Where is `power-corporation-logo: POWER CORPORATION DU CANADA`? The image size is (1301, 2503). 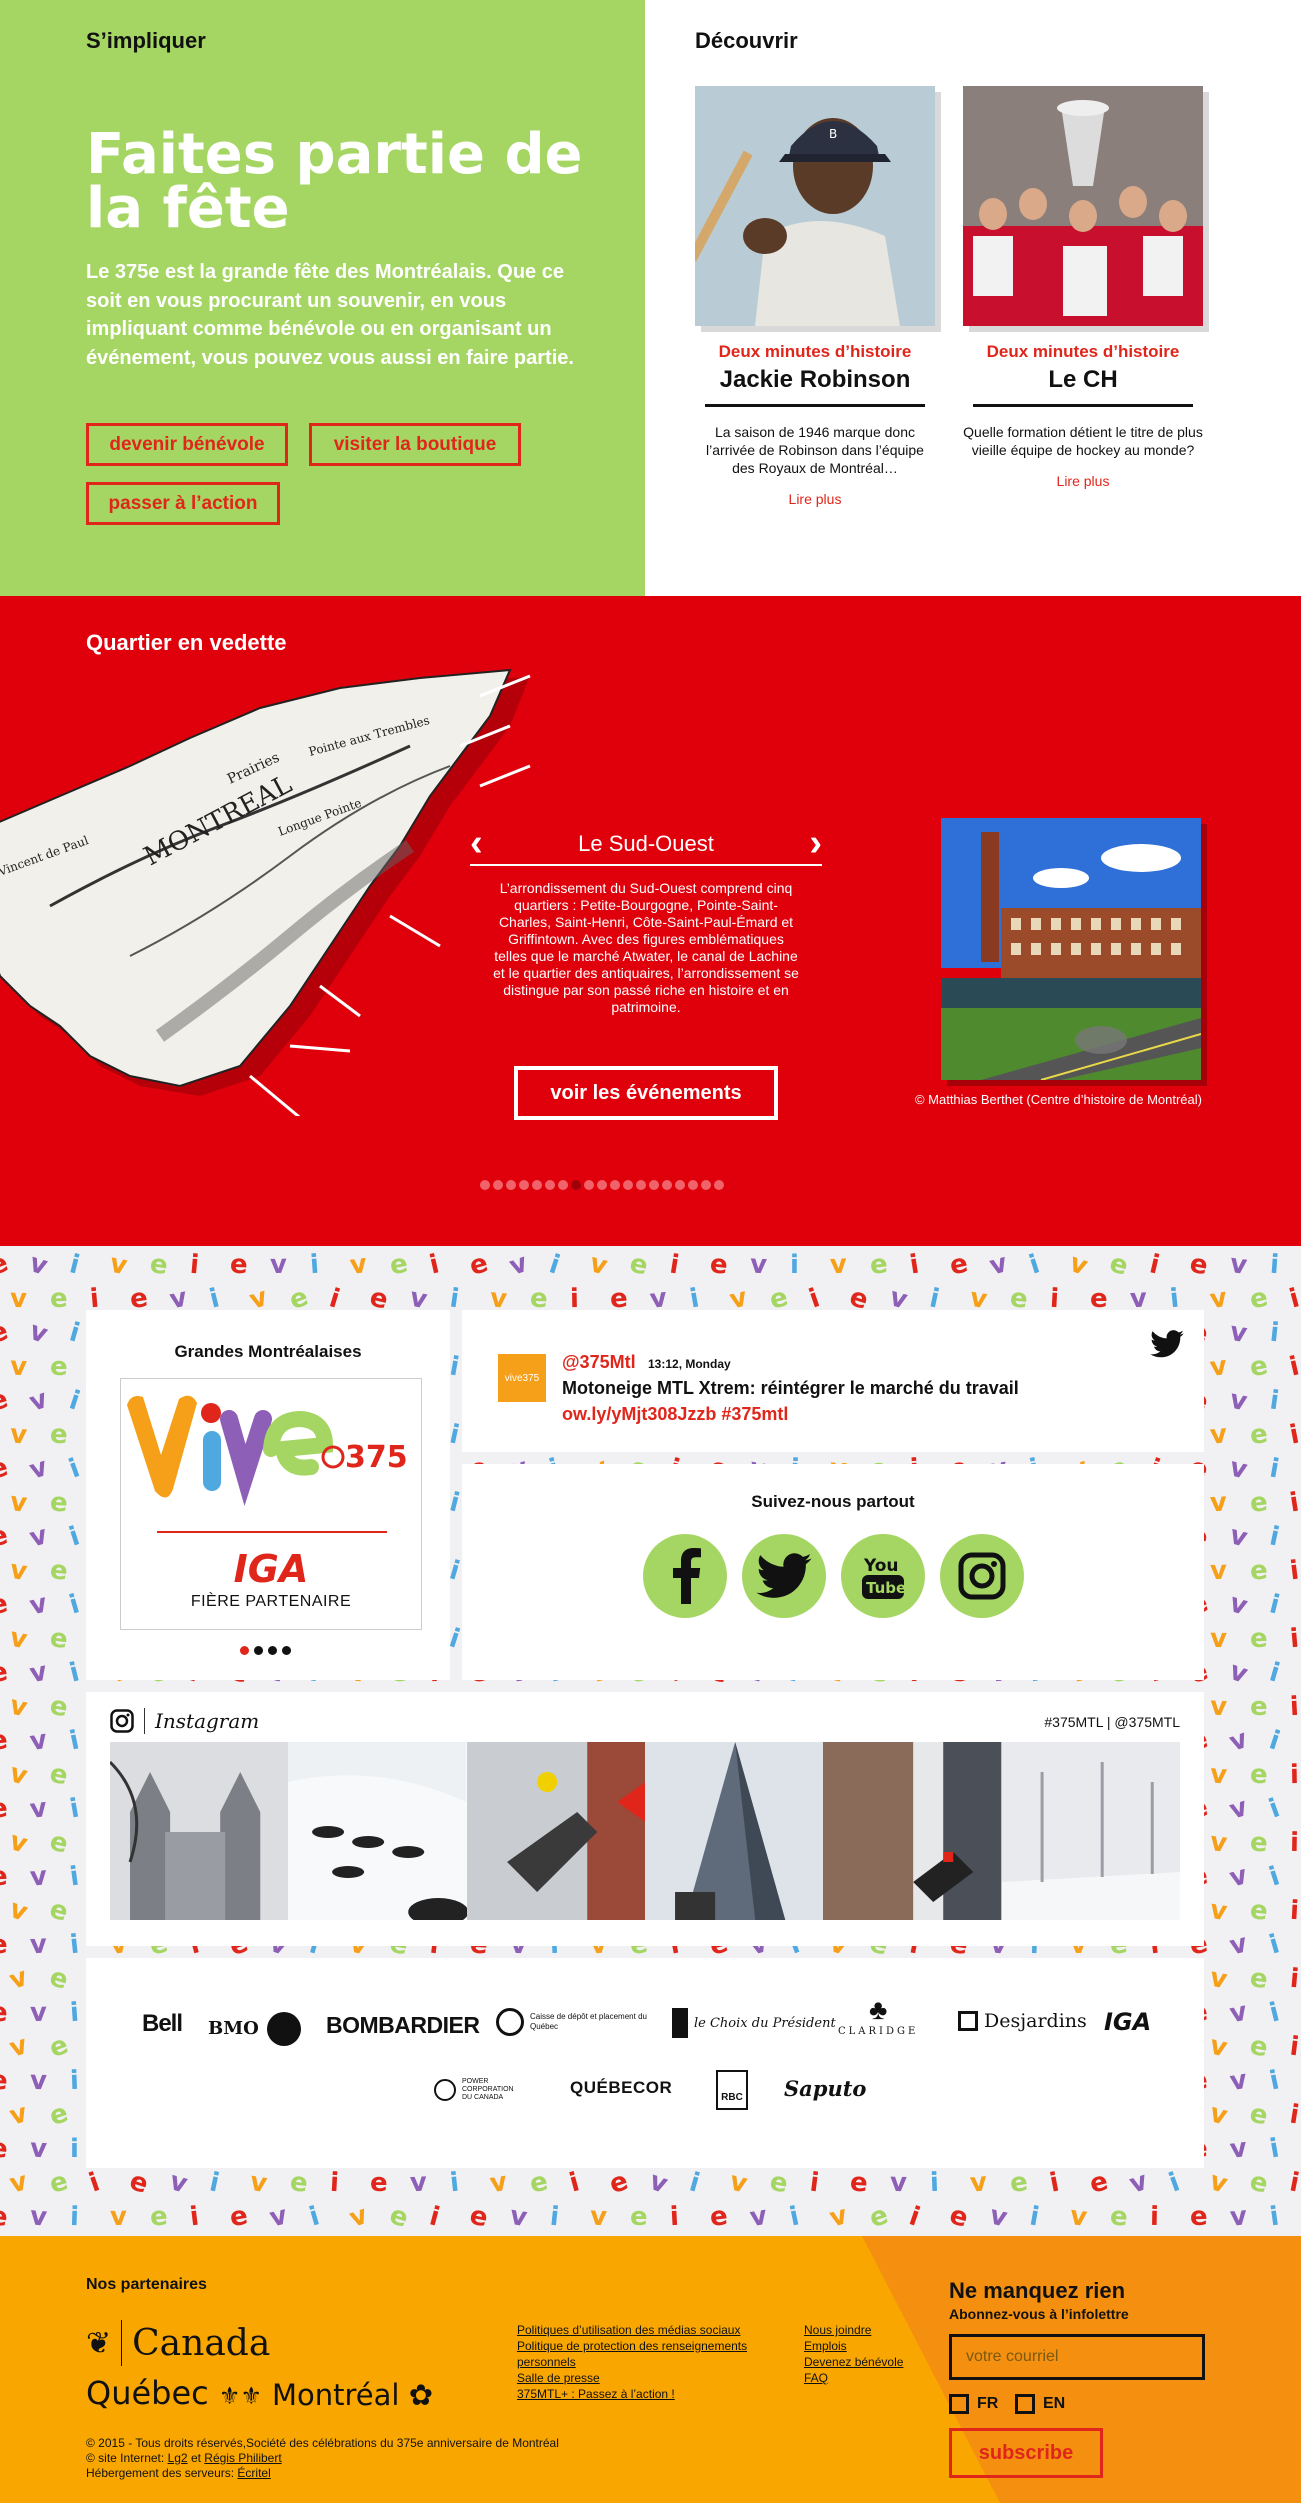
power-corporation-logo: POWER CORPORATION DU CANADA is located at coordinates (478, 2090).